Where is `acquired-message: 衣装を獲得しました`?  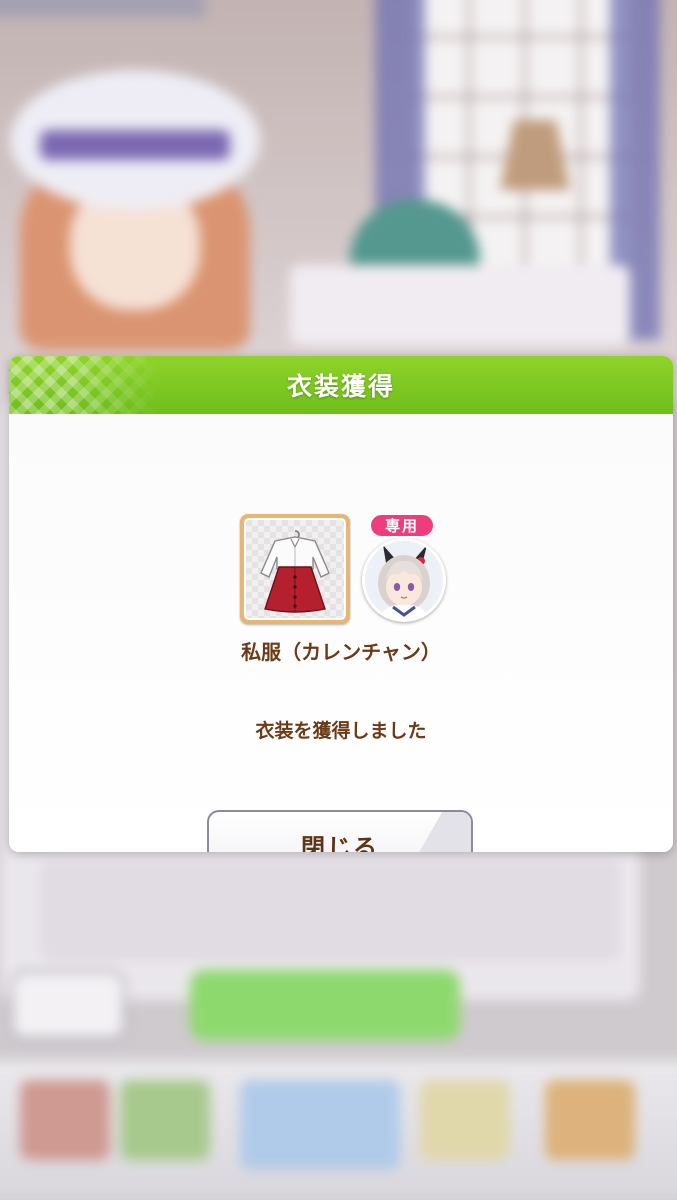
acquired-message: 衣装を獲得しました is located at coordinates (341, 731).